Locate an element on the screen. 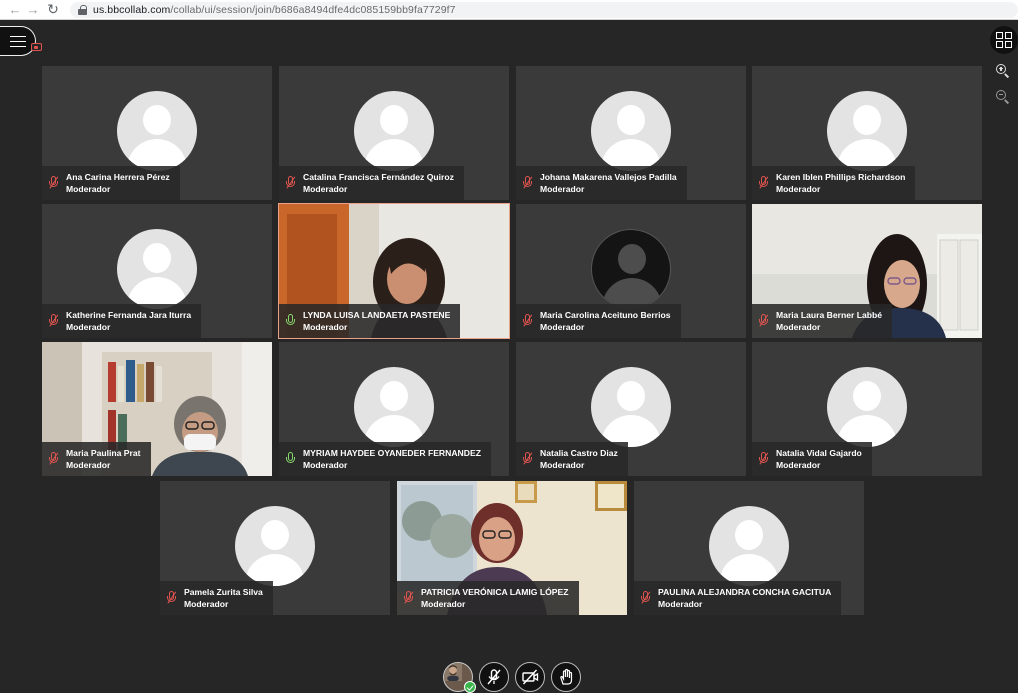 This screenshot has width=1018, height=693. microphone-button is located at coordinates (494, 677).